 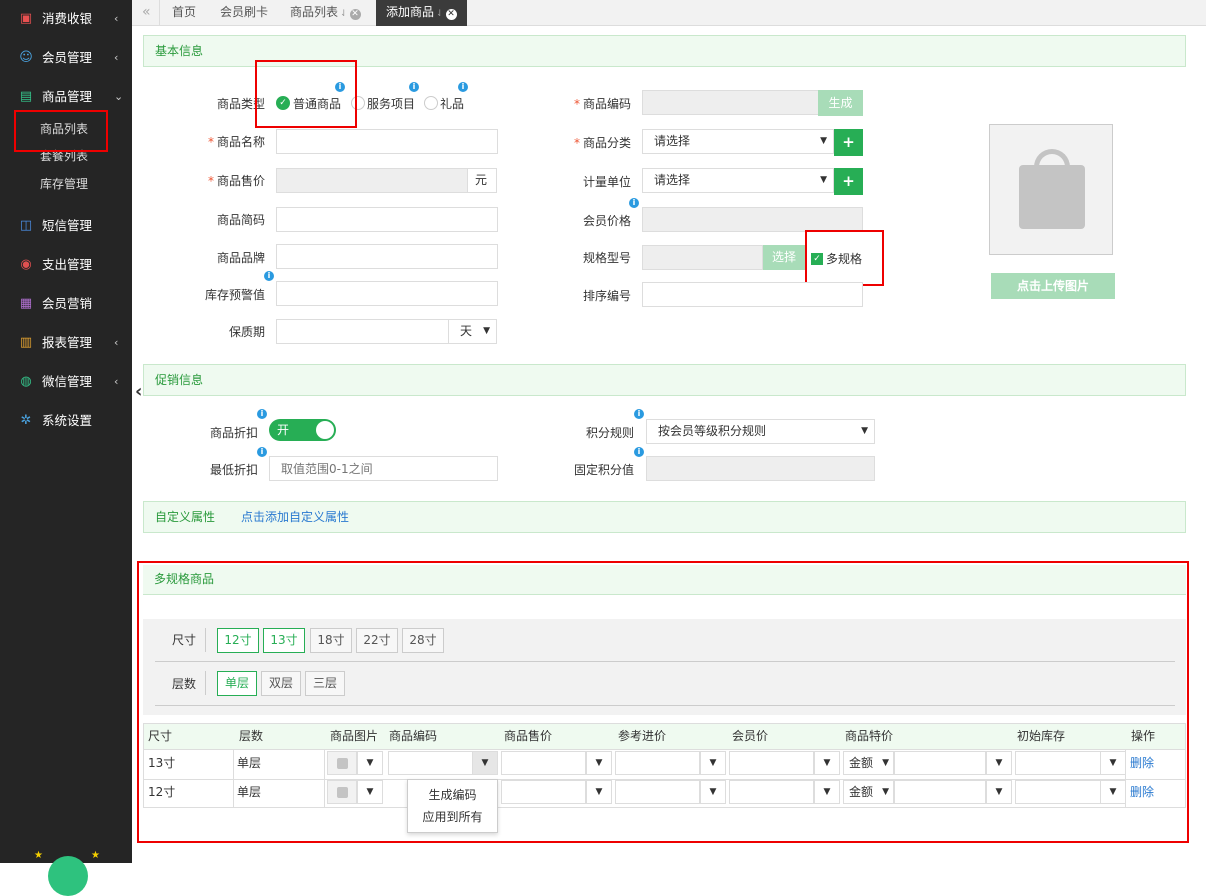 I want to click on col-header-member-price: 会员价, so click(x=750, y=736).